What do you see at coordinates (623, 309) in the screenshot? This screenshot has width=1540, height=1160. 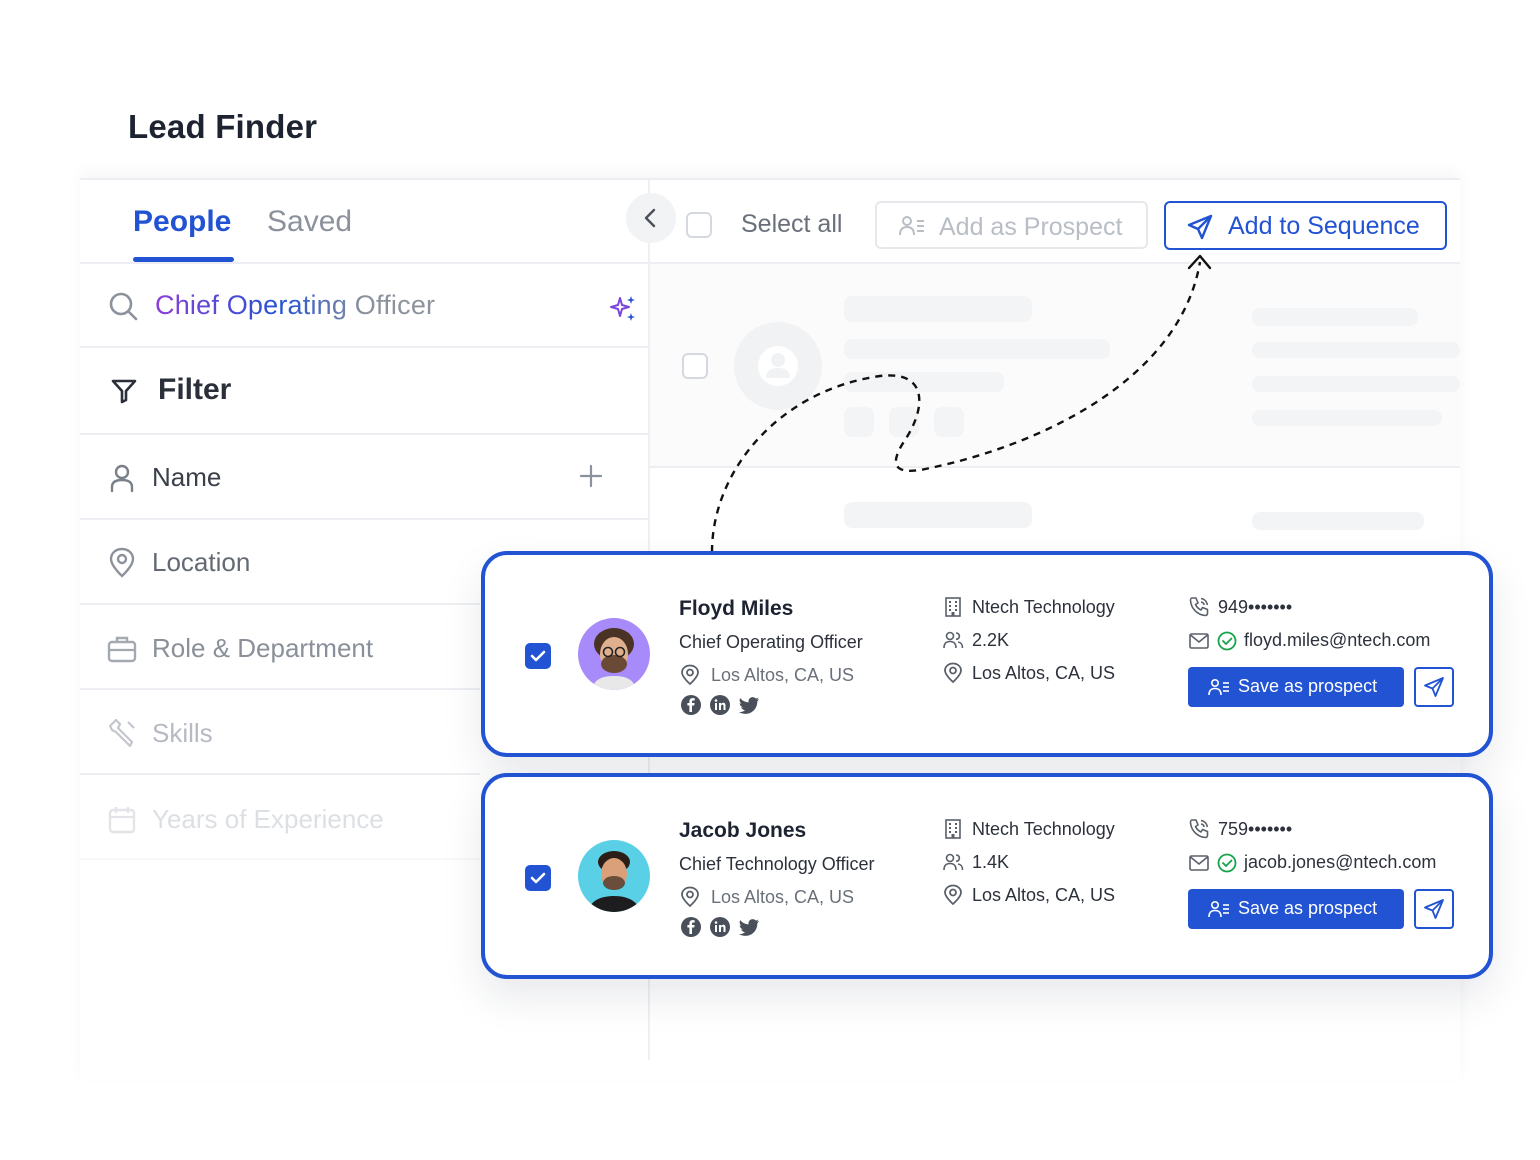 I see `ai-sparkle-icon` at bounding box center [623, 309].